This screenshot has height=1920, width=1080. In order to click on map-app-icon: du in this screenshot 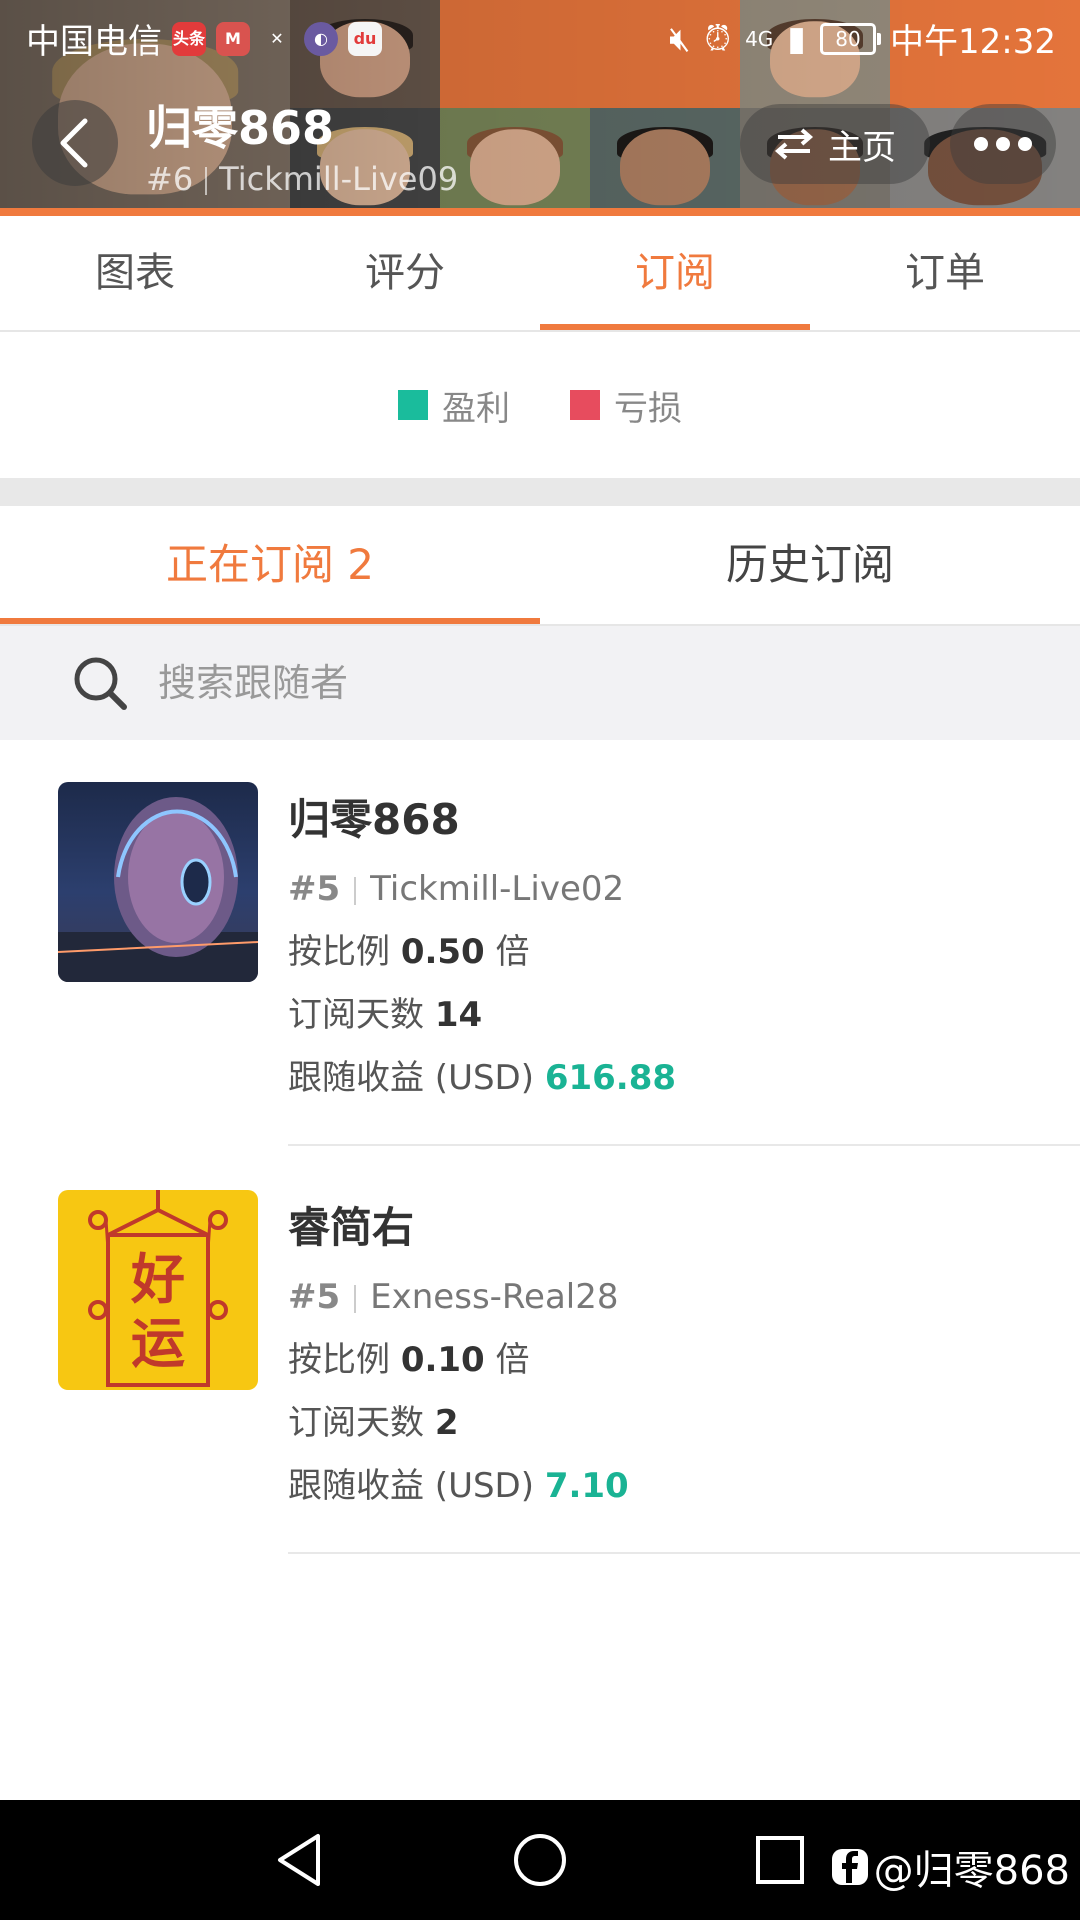, I will do `click(365, 38)`.